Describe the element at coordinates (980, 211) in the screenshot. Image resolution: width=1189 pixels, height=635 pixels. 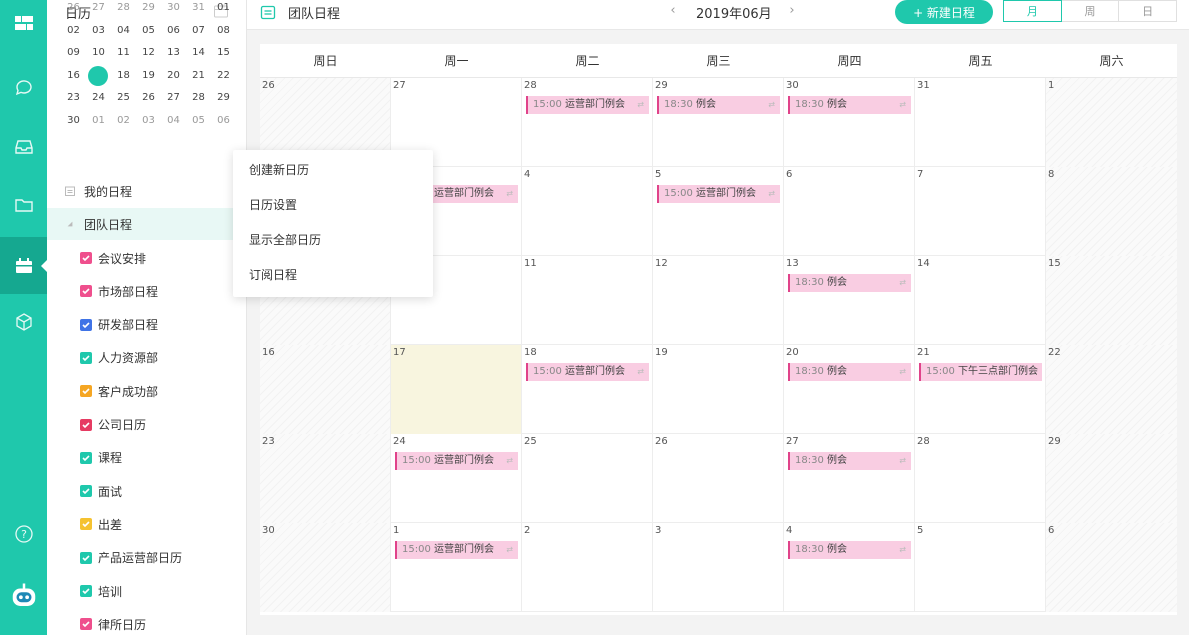
I see `calendar-day: 7` at that location.